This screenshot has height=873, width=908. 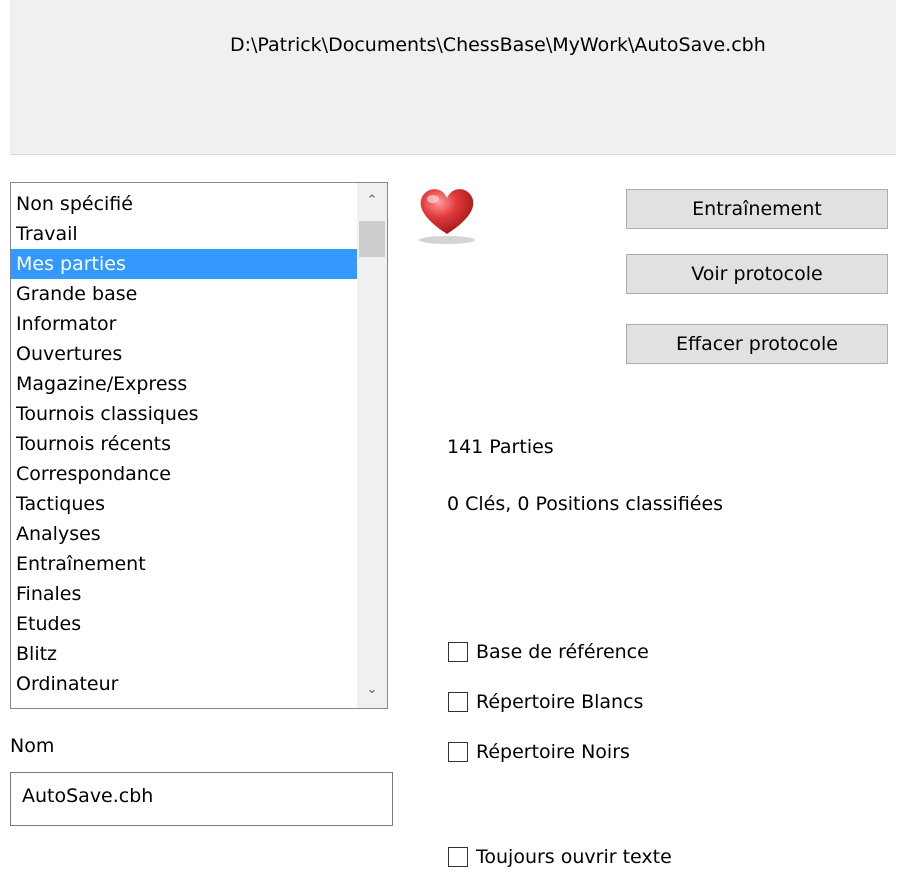 What do you see at coordinates (185, 354) in the screenshot?
I see `list-item: Ouvertures` at bounding box center [185, 354].